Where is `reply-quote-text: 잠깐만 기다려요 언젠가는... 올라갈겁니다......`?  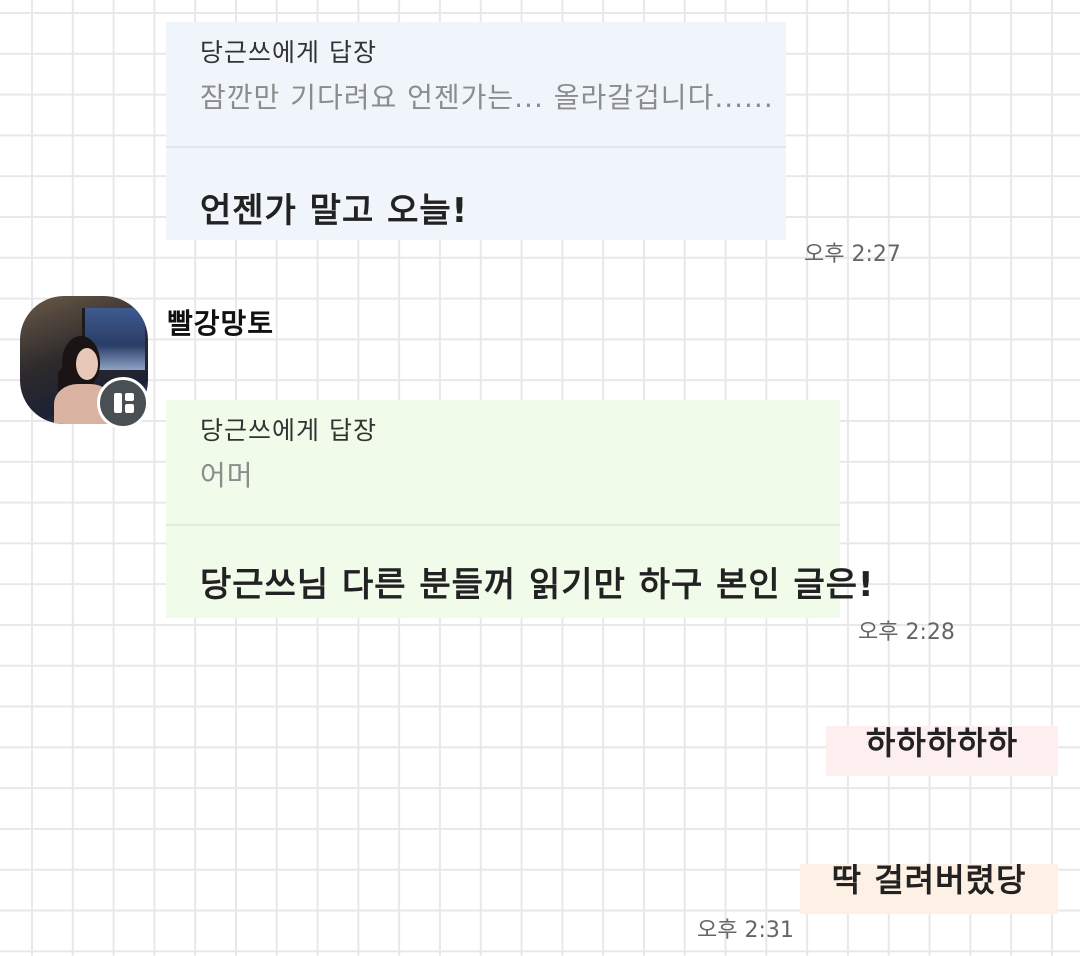 reply-quote-text: 잠깐만 기다려요 언젠가는... 올라갈겁니다...... is located at coordinates (487, 97).